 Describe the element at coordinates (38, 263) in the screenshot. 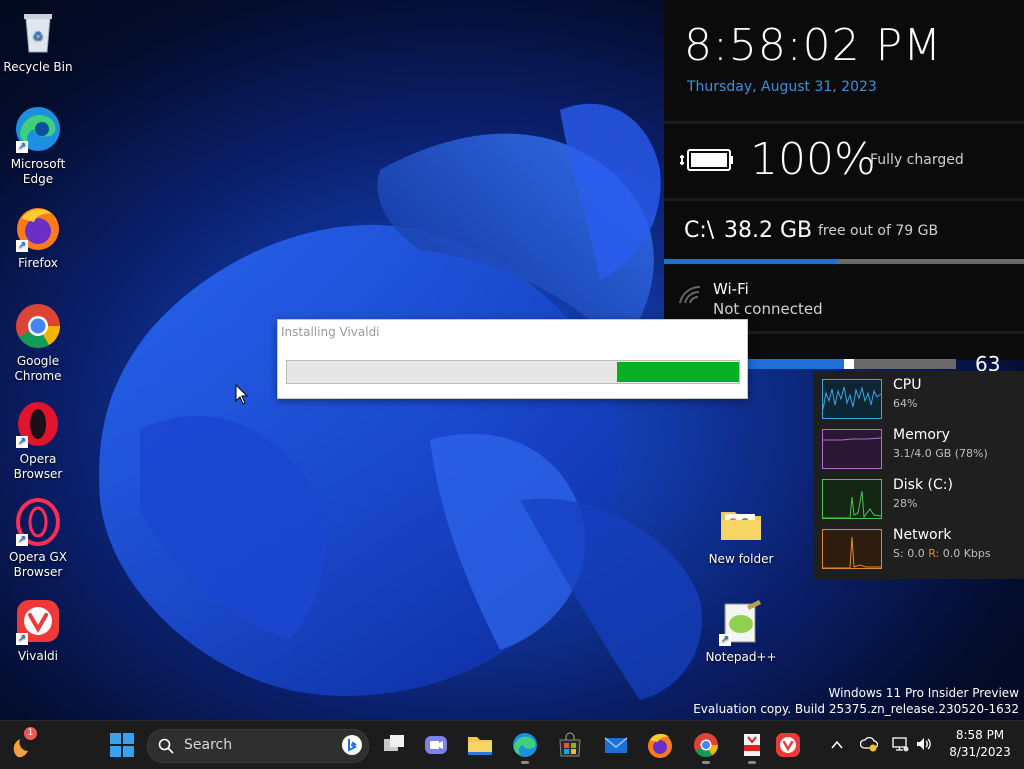

I see `desktop-icon-label: Firefox` at that location.